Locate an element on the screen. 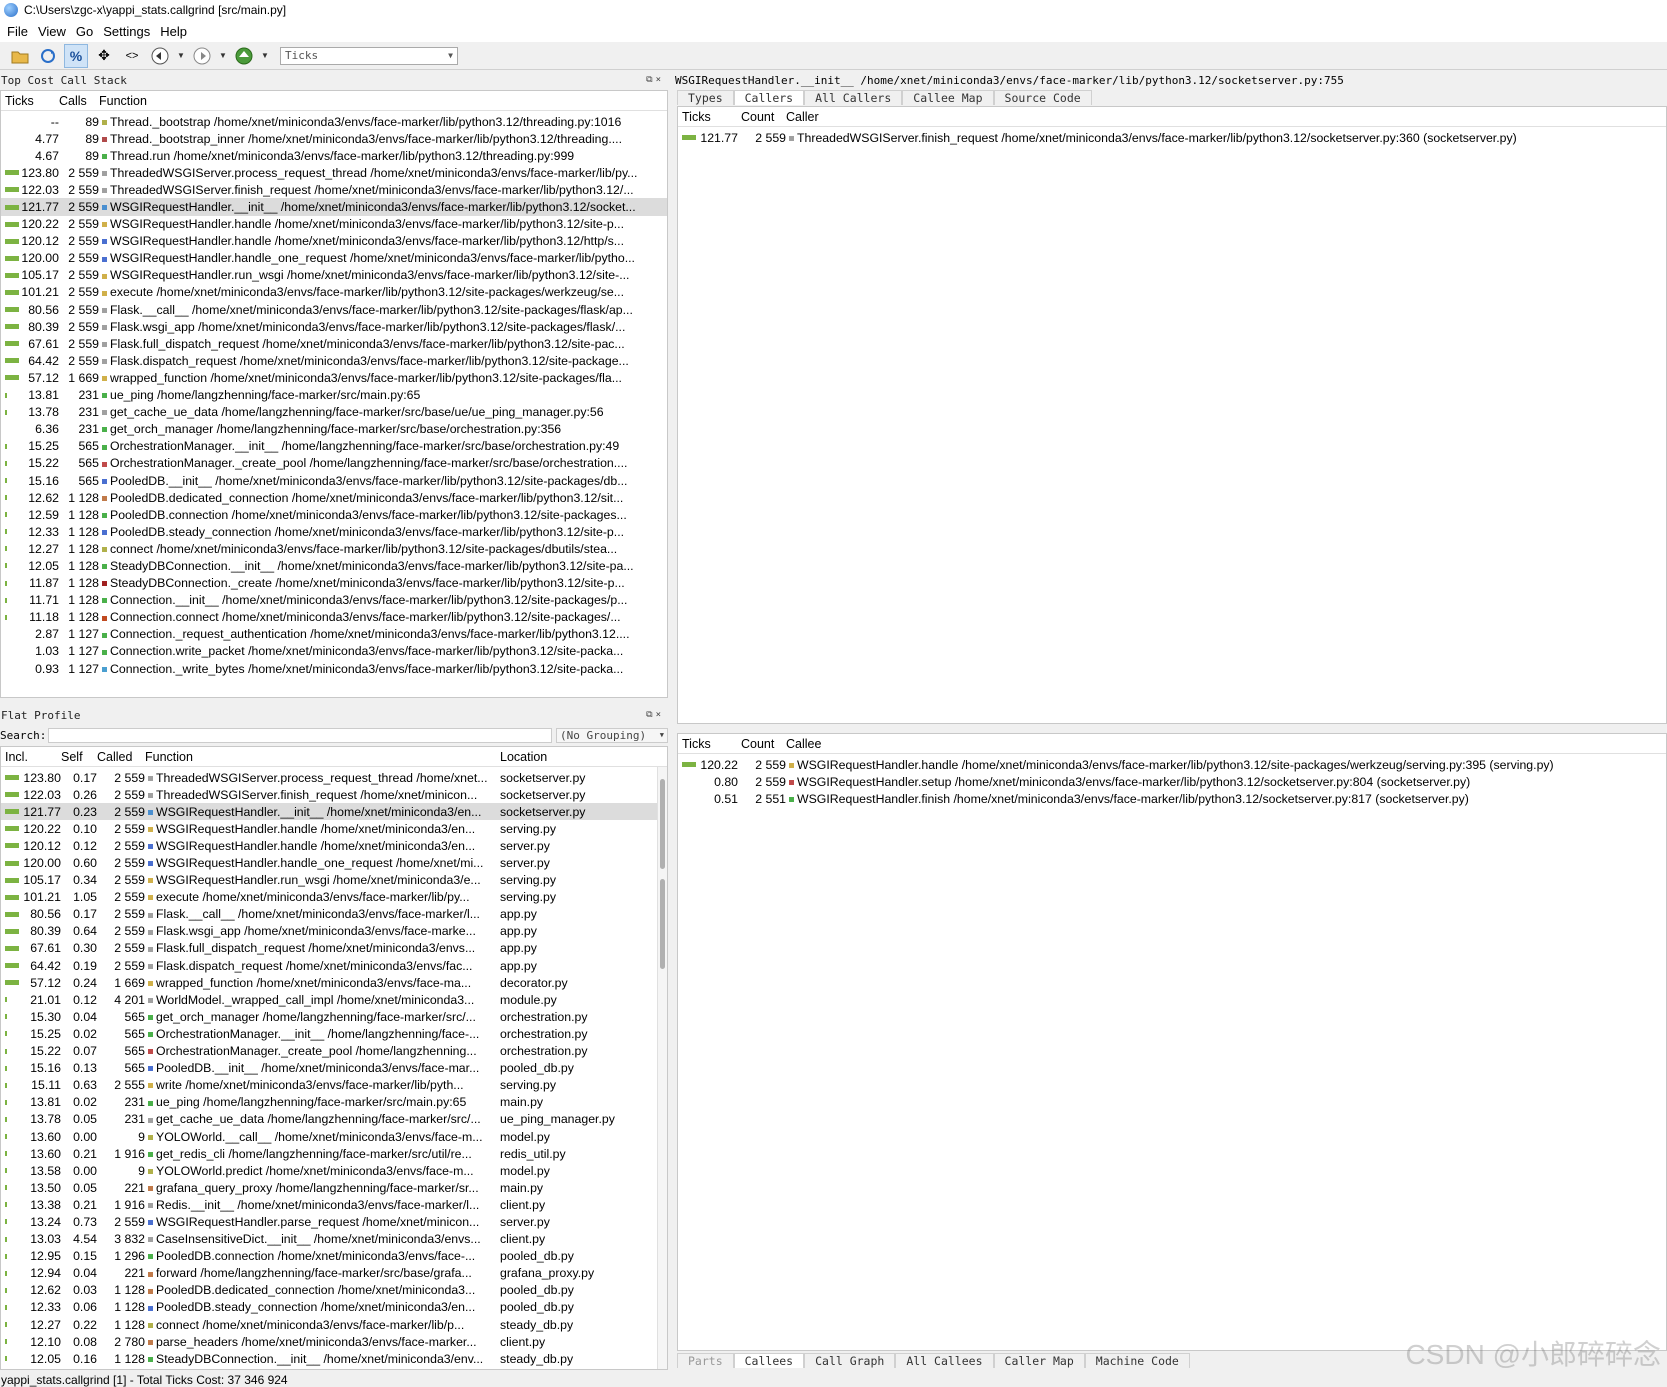 The width and height of the screenshot is (1667, 1387). forward-dropdown-icon: ▼ is located at coordinates (223, 56).